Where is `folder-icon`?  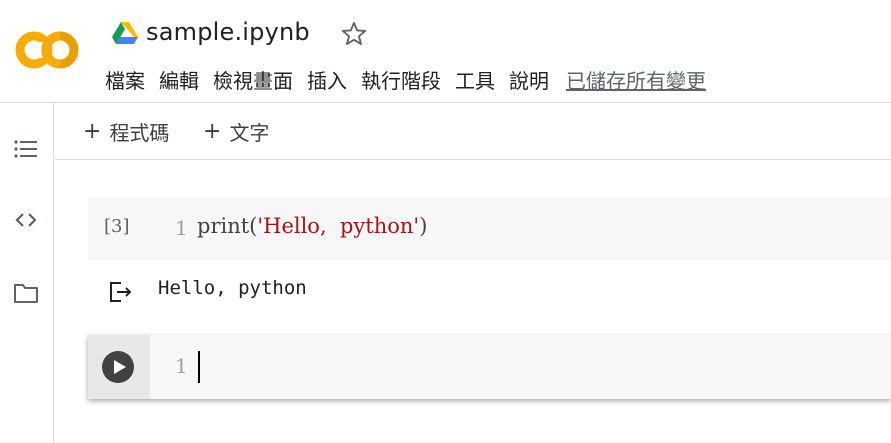 folder-icon is located at coordinates (26, 293).